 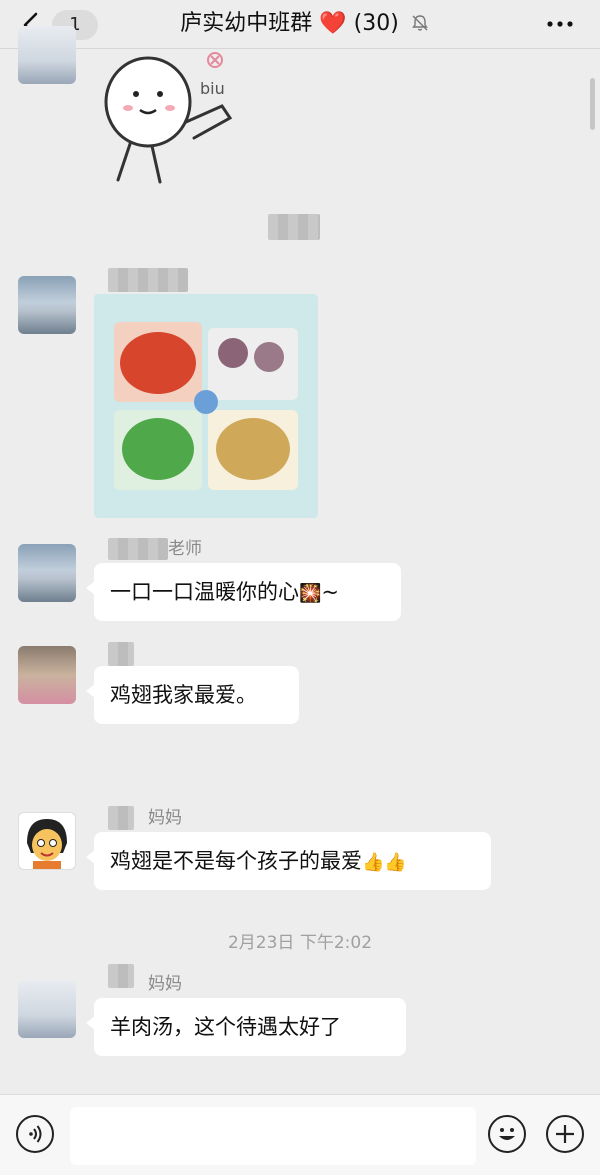 I want to click on scrollbar, so click(x=592, y=104).